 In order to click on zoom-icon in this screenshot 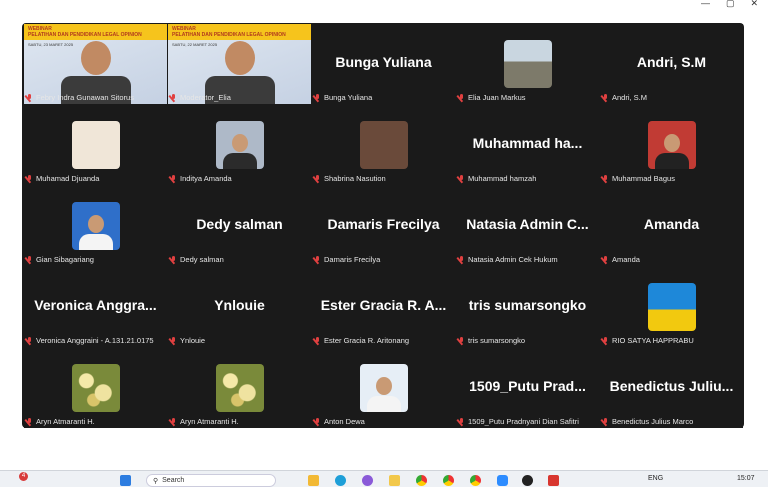, I will do `click(502, 480)`.